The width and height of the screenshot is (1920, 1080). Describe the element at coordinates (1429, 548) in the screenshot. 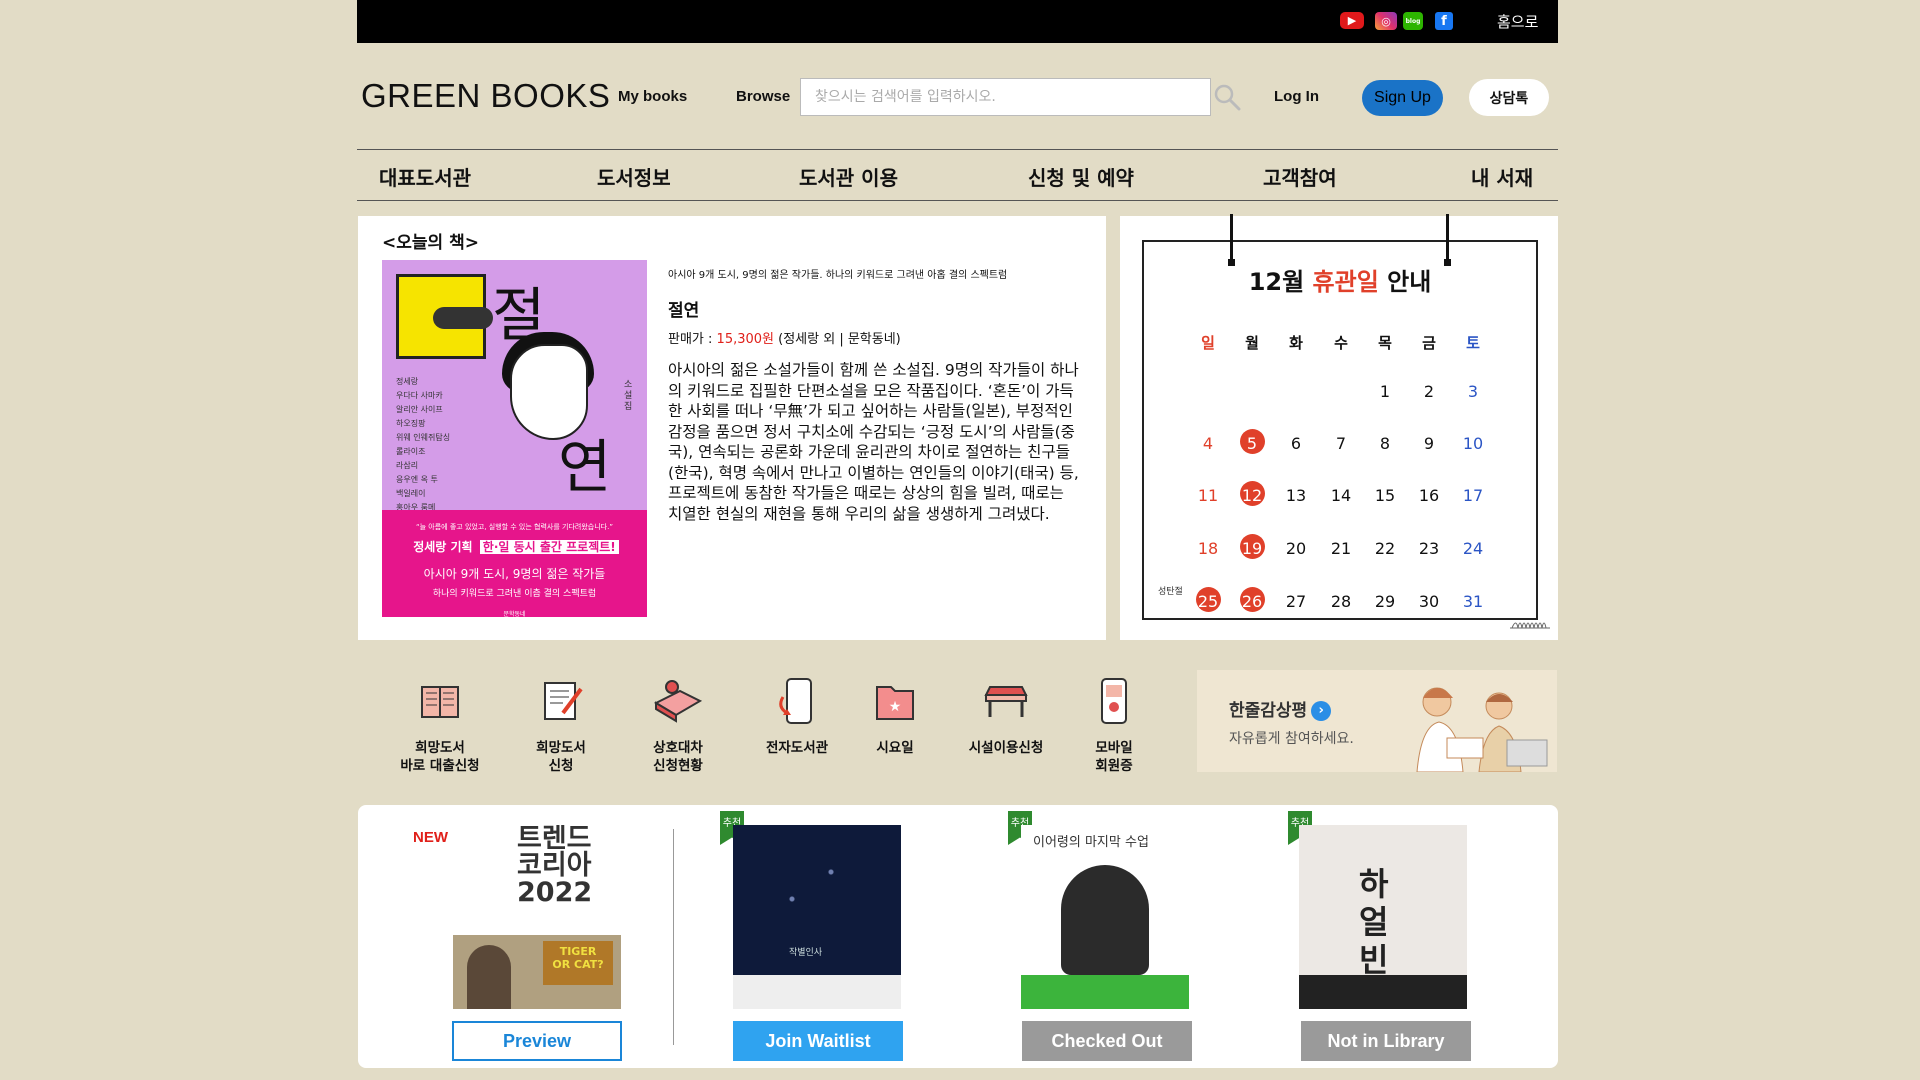

I see `calendar-day: 23` at that location.